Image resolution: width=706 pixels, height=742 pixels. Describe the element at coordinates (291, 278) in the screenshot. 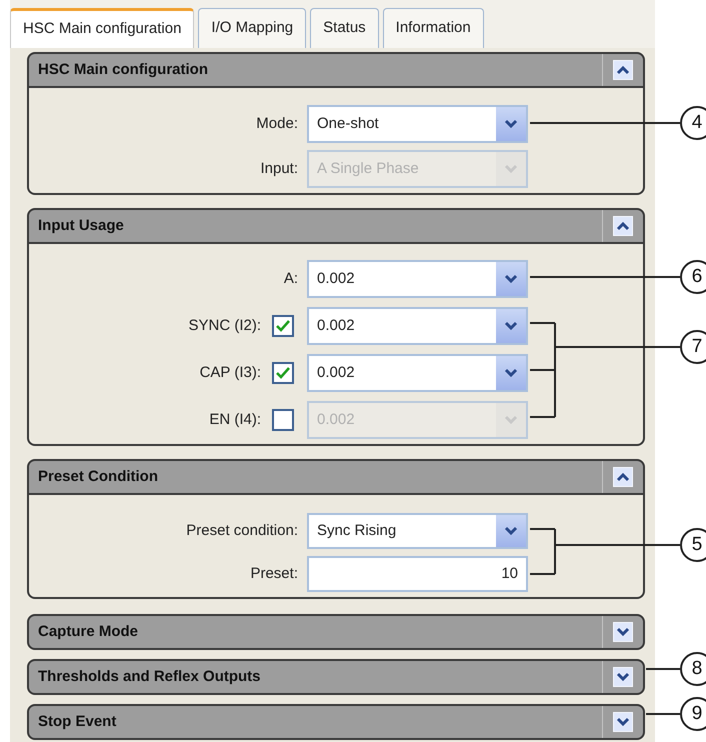

I see `field-label: A:` at that location.